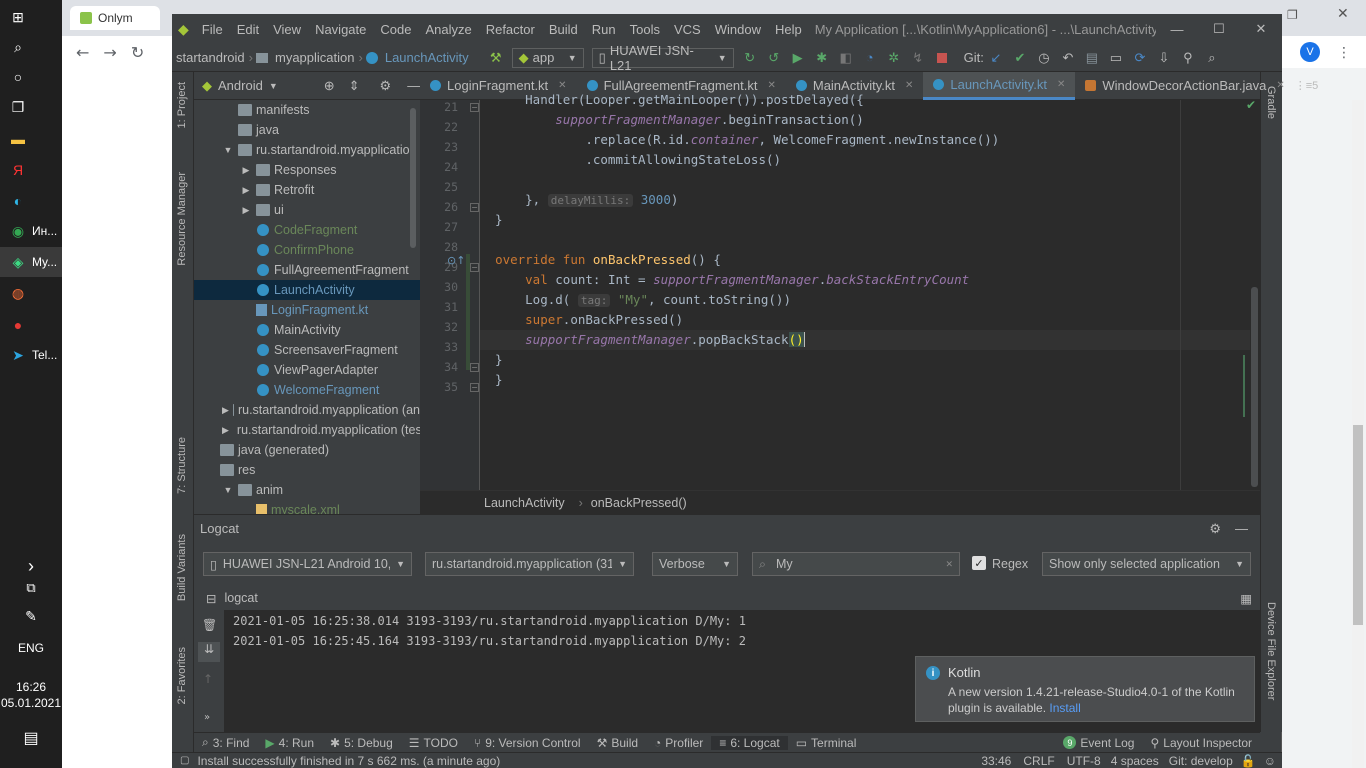 This screenshot has height=768, width=1366. I want to click on git-commit-icon: ✔, so click(1020, 58).